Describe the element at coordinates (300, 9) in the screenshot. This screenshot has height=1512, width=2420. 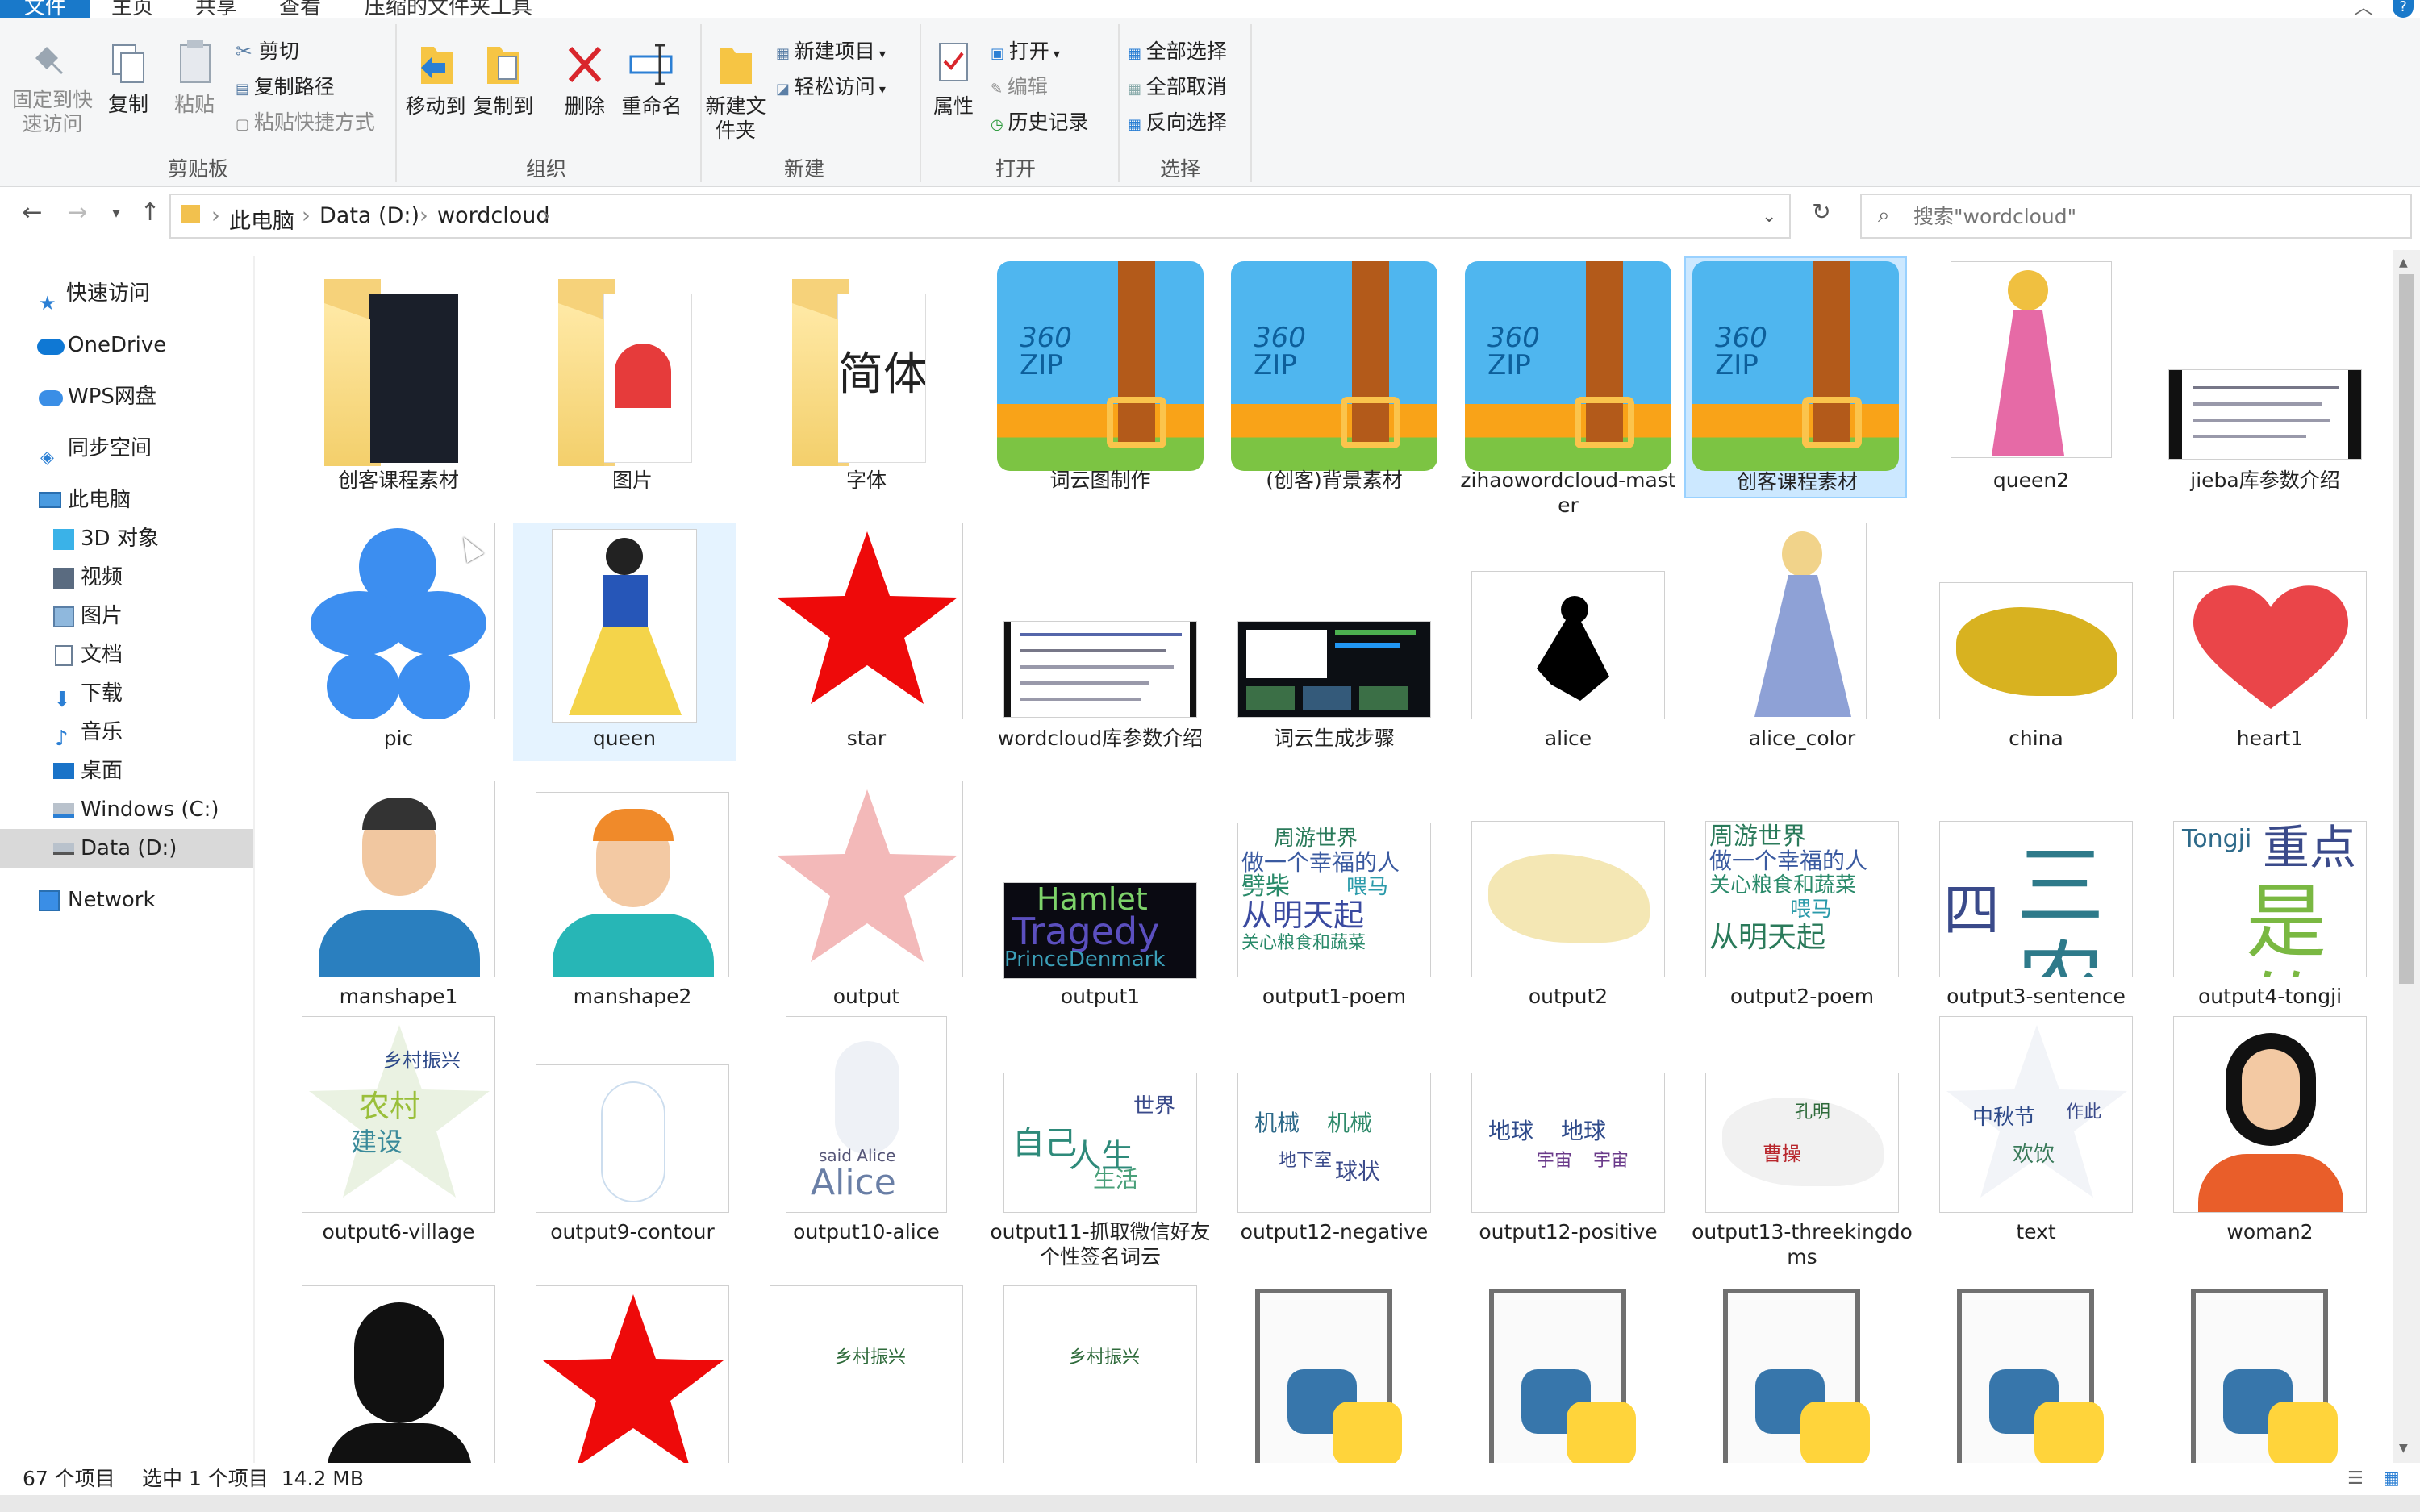
I see `tab-view: 查看` at that location.